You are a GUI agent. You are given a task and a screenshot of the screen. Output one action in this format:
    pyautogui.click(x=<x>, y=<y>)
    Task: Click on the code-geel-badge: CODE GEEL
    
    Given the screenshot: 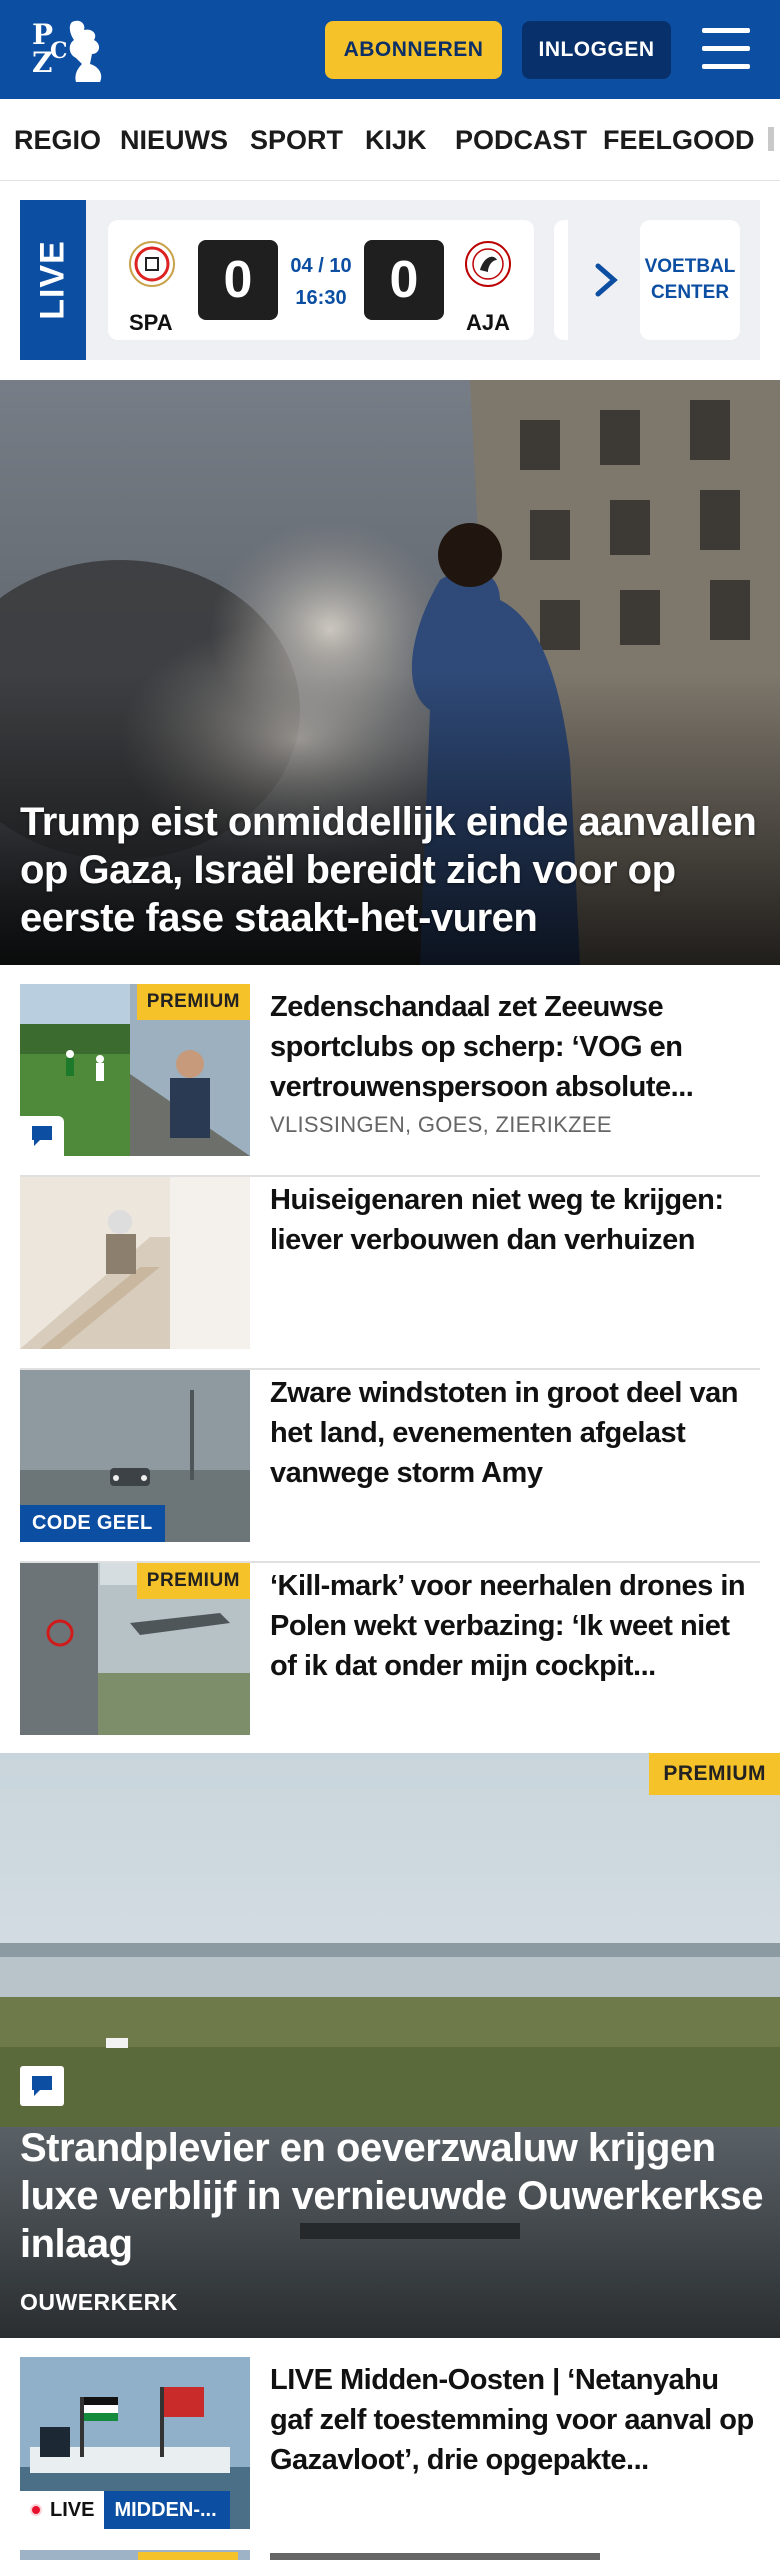 What is the action you would take?
    pyautogui.click(x=92, y=1523)
    